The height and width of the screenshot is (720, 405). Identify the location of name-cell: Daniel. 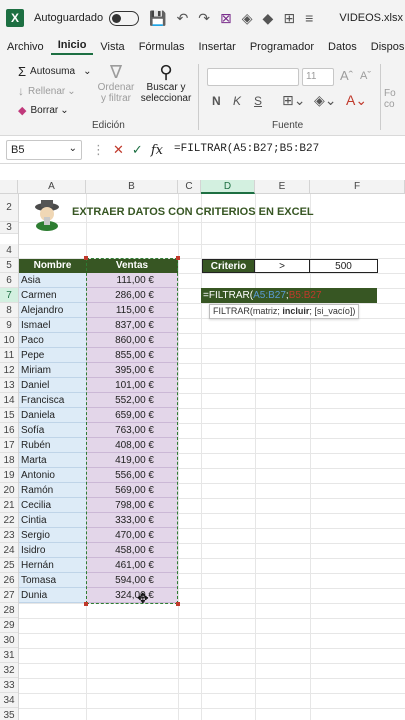
(52, 385).